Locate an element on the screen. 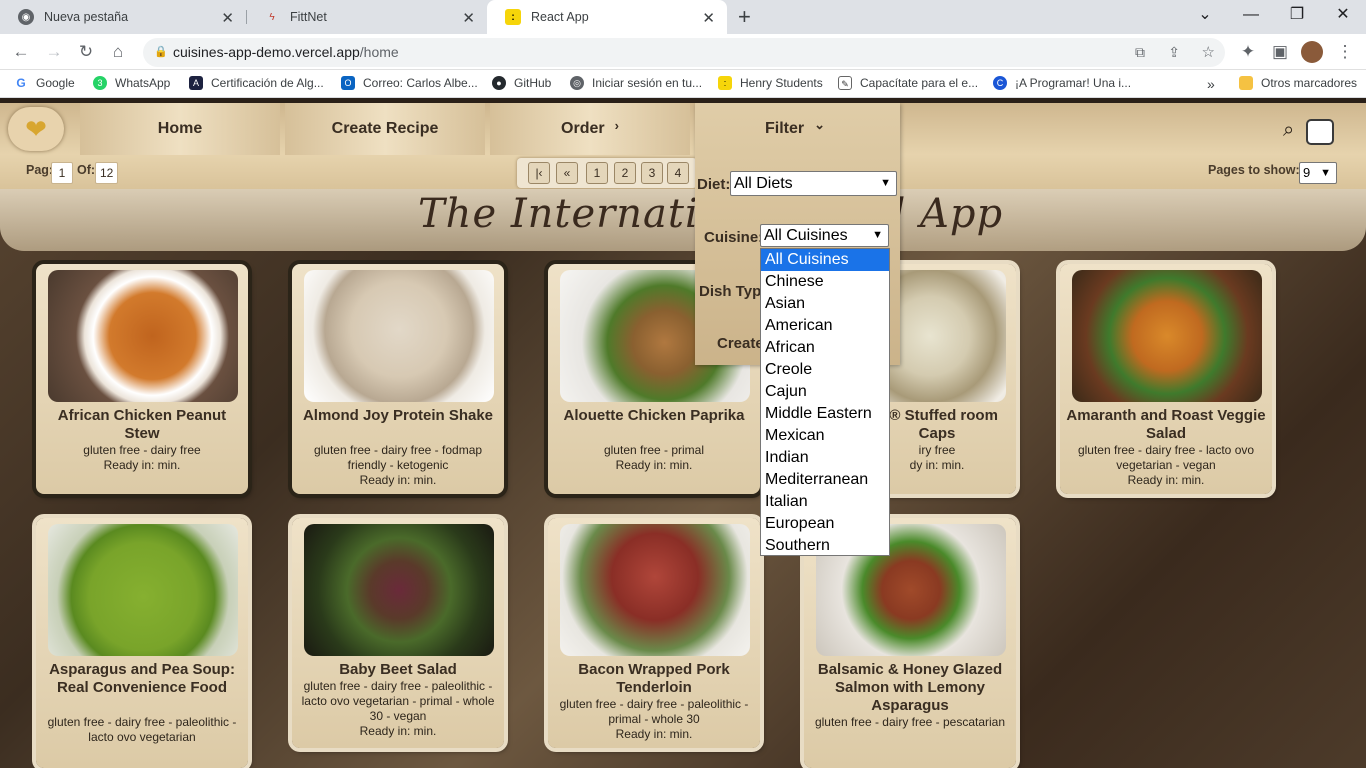 The height and width of the screenshot is (768, 1366). henry-icon: : is located at coordinates (725, 83).